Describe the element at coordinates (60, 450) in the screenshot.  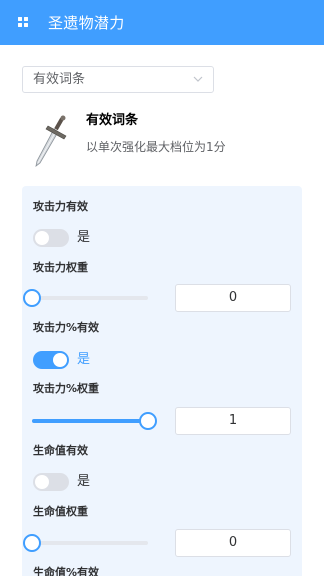
I see `setting-label: 生命值有效` at that location.